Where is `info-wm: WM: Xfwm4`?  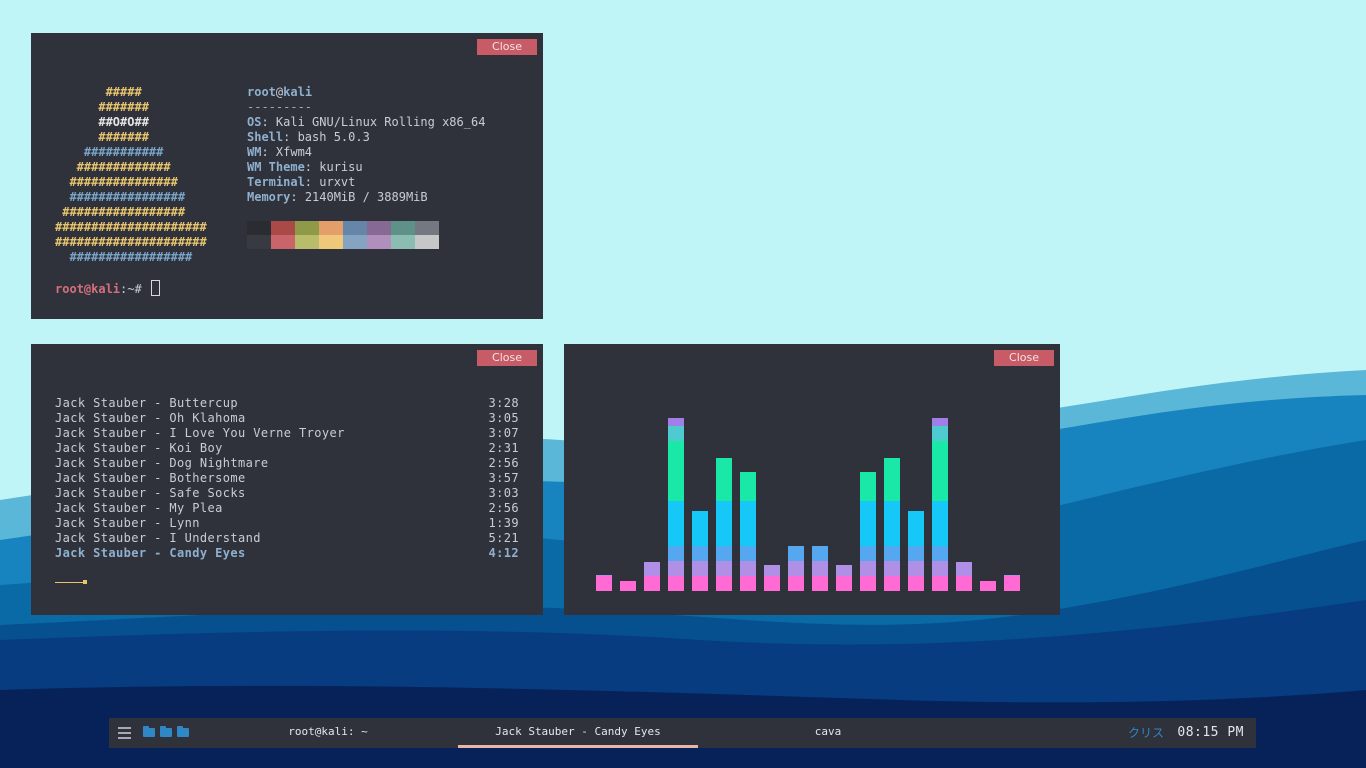
info-wm: WM: Xfwm4 is located at coordinates (280, 152).